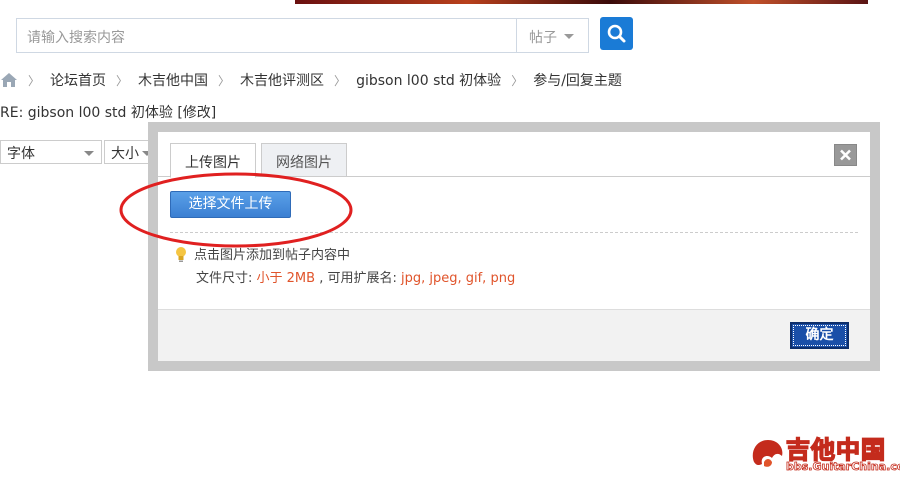  I want to click on close-button, so click(845, 155).